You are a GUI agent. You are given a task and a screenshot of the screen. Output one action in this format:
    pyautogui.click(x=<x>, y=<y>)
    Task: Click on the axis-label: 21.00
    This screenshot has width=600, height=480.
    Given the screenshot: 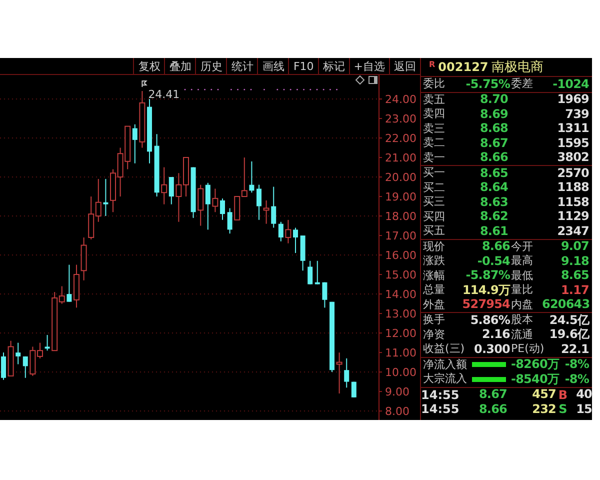 What is the action you would take?
    pyautogui.click(x=400, y=158)
    